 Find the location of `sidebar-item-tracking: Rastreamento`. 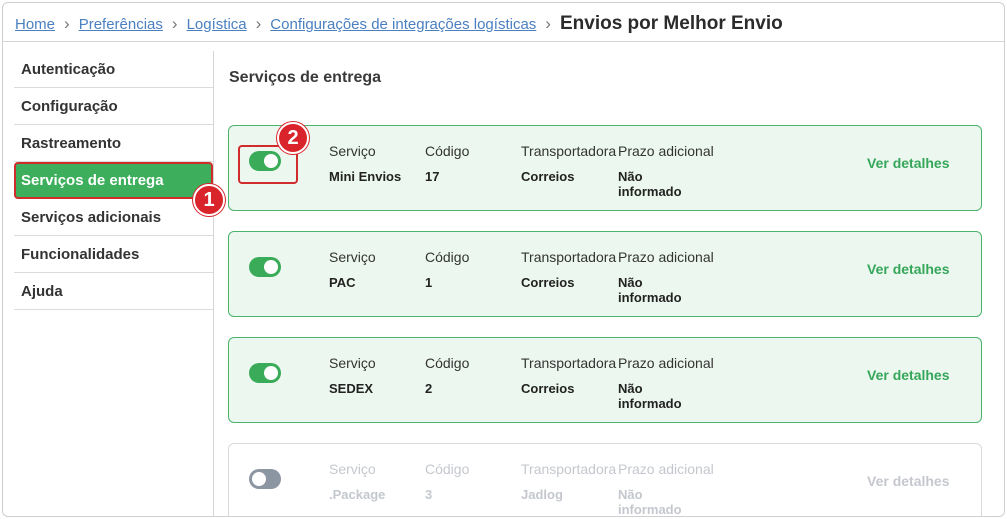

sidebar-item-tracking: Rastreamento is located at coordinates (113, 143).